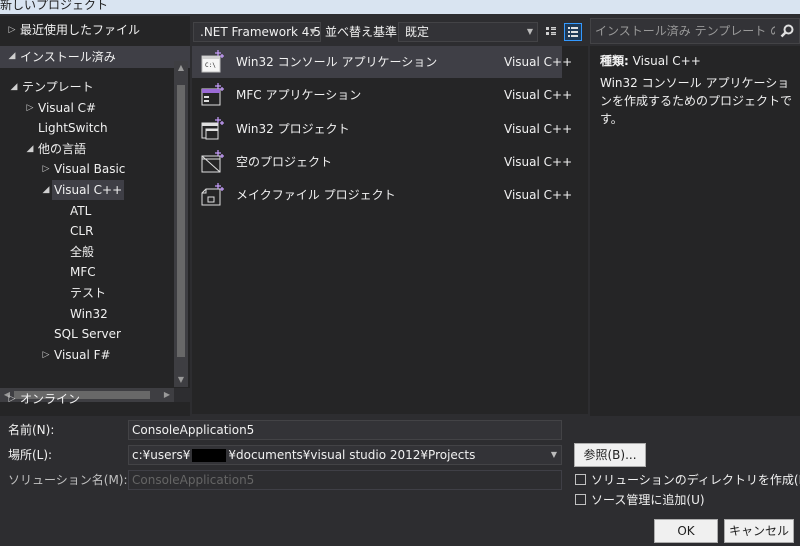  I want to click on console-app-icon: C:\, so click(212, 62).